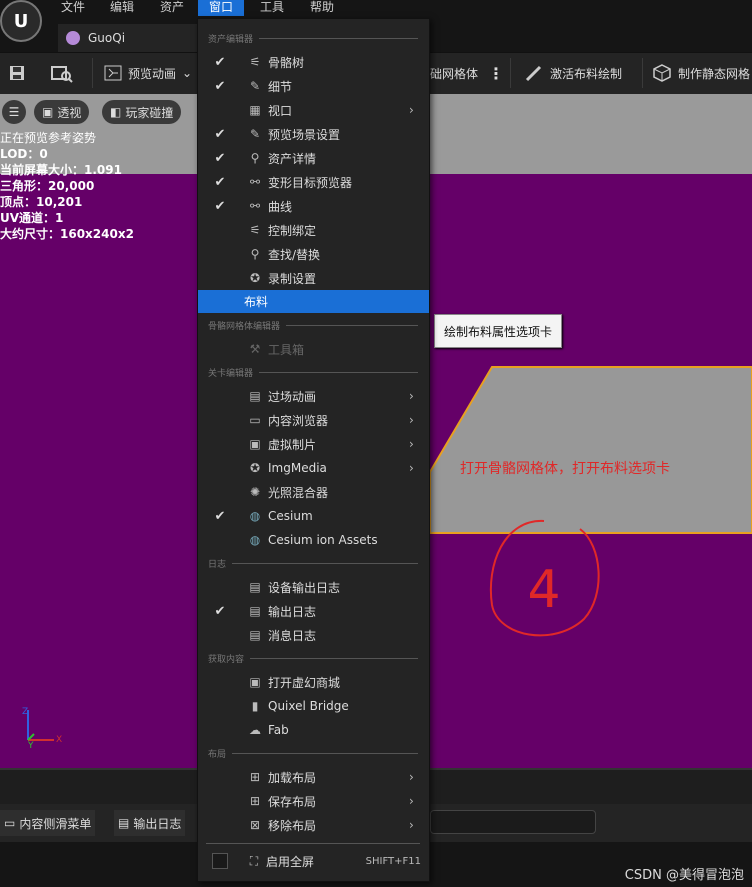 The width and height of the screenshot is (752, 887). I want to click on bridge-icon: ▮, so click(255, 706).